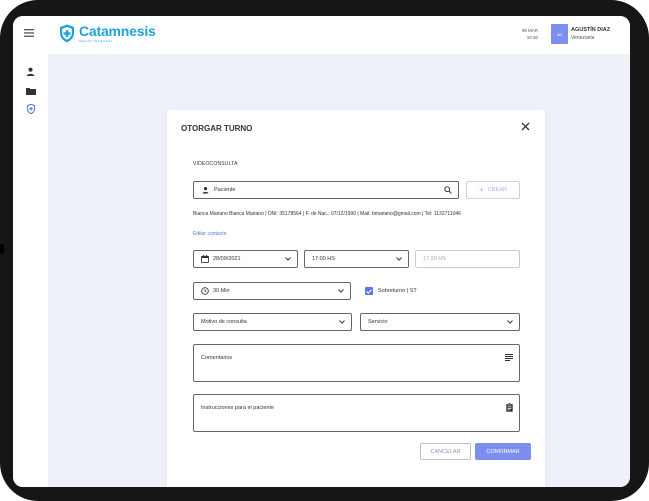 The image size is (649, 501). Describe the element at coordinates (378, 322) in the screenshot. I see `service-placeholder: Servicio` at that location.